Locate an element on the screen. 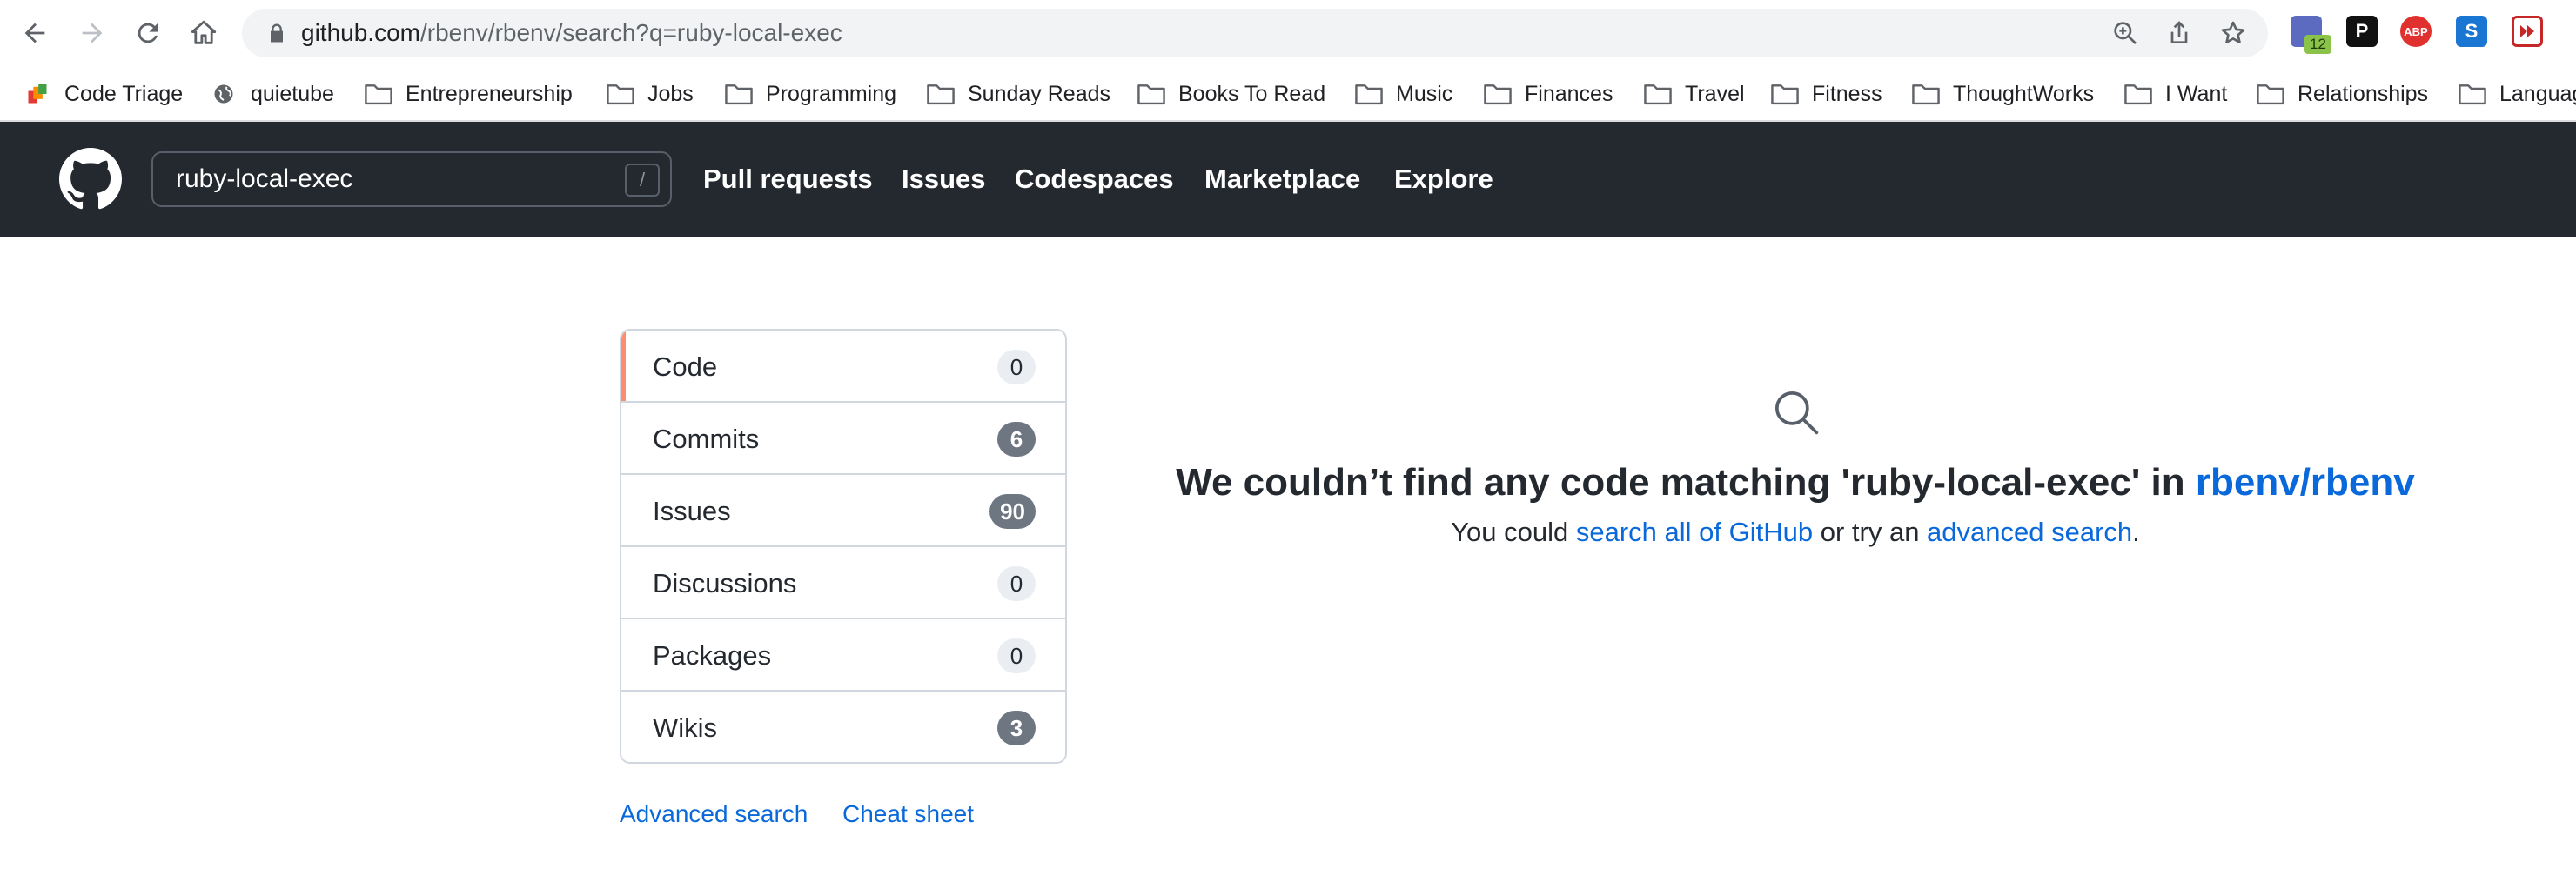  reload-button is located at coordinates (148, 33).